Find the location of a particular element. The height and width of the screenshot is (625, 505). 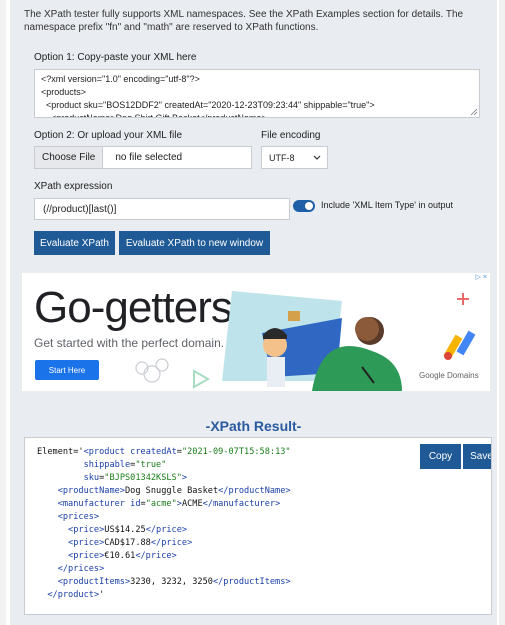

chevron-down-icon is located at coordinates (317, 157).